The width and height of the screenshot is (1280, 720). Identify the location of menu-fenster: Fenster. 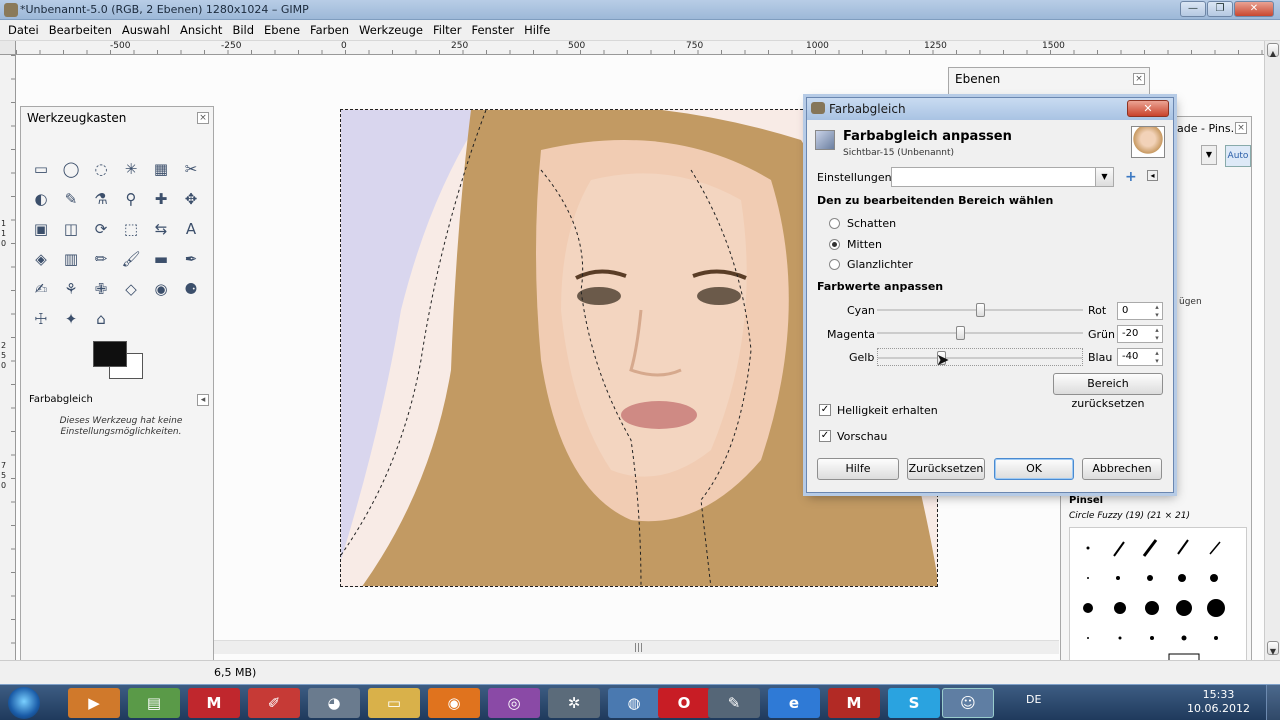
(492, 30).